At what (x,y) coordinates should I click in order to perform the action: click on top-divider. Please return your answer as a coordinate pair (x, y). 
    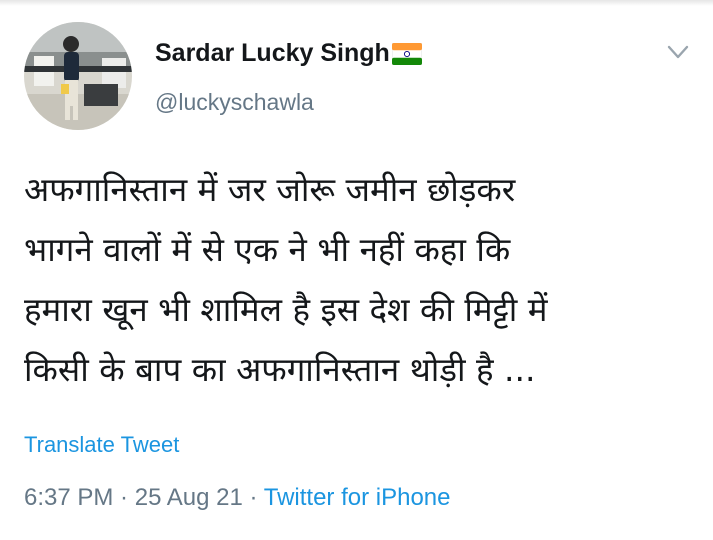
    Looking at the image, I should click on (356, 3).